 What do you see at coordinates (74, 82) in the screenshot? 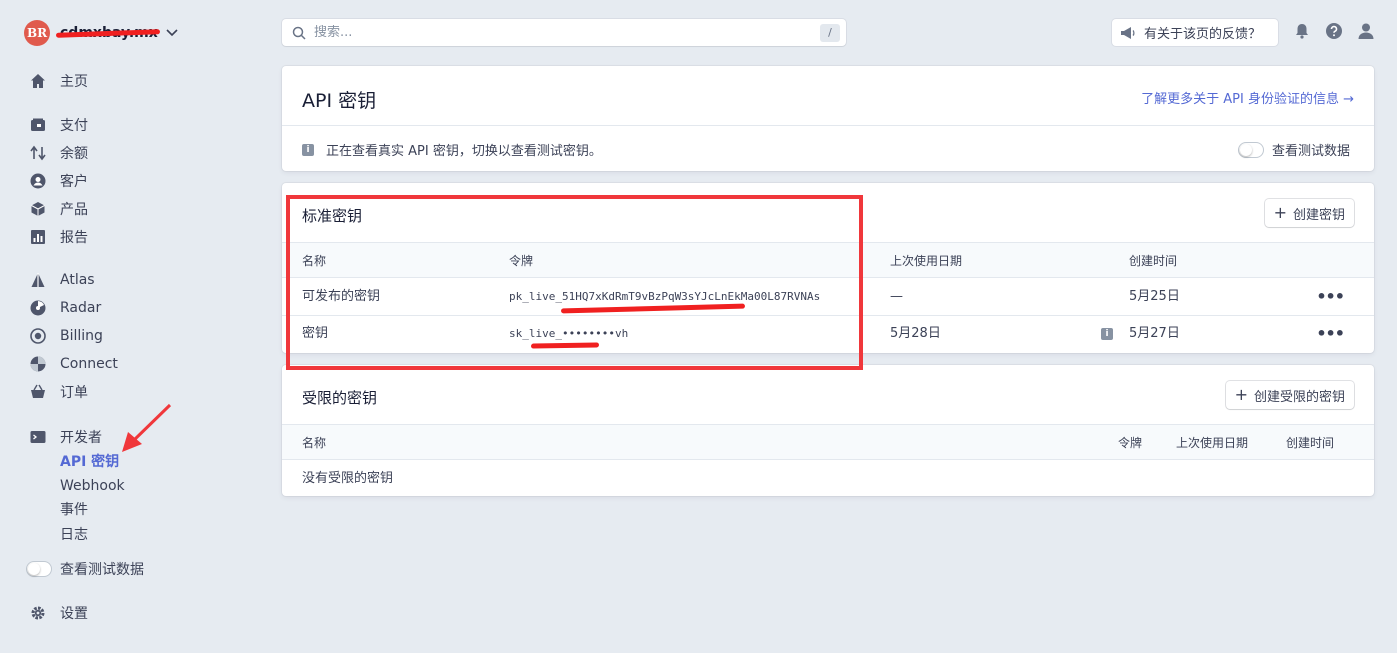
I see `sidebar-item-label: 主页` at bounding box center [74, 82].